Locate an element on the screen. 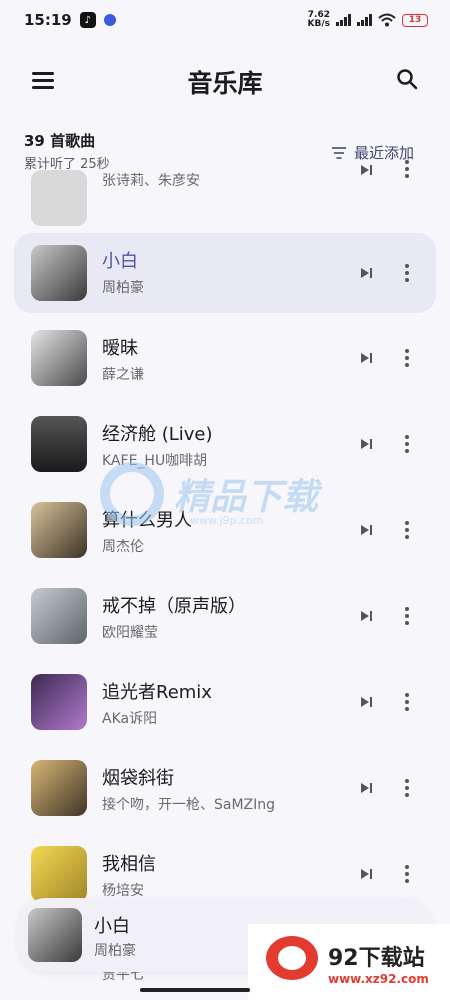 This screenshot has height=1000, width=450. song-row: 追光者Remix AKa诉阳 is located at coordinates (225, 702).